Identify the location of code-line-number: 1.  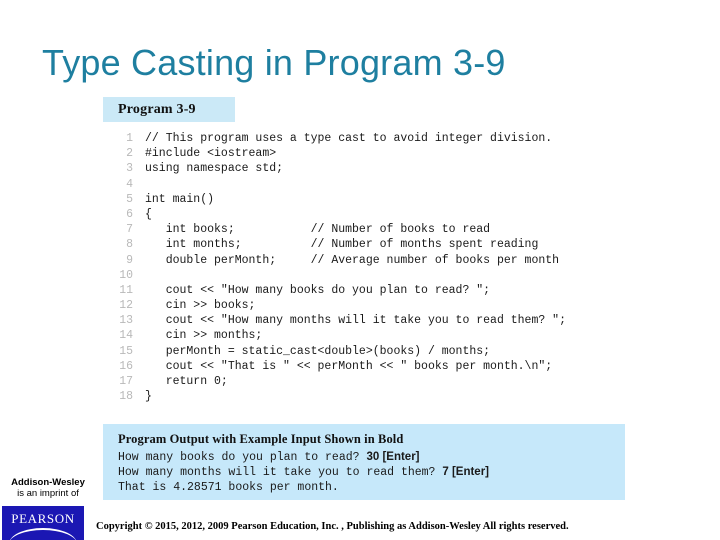
(129, 138).